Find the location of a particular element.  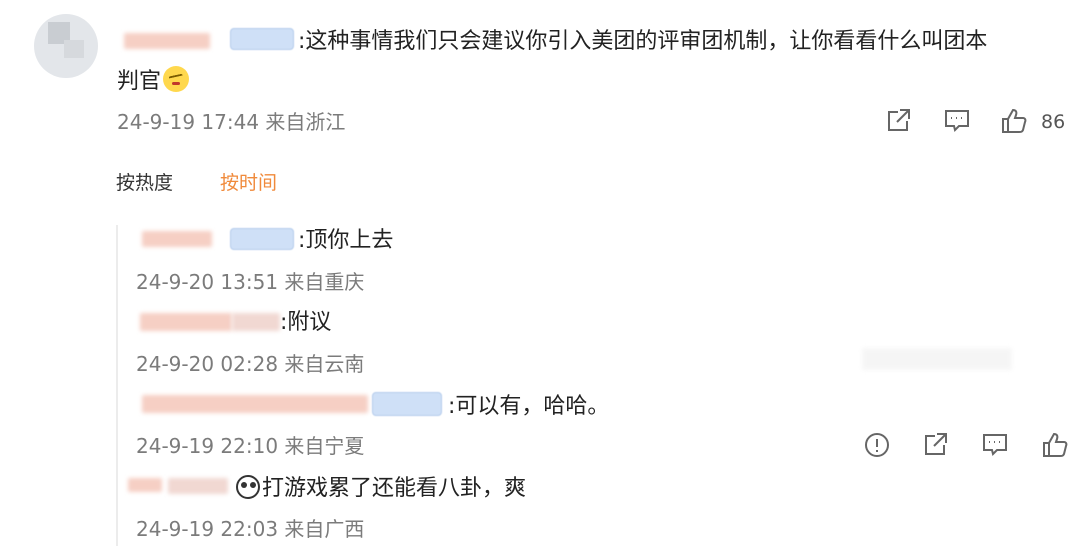

avatar is located at coordinates (66, 46).